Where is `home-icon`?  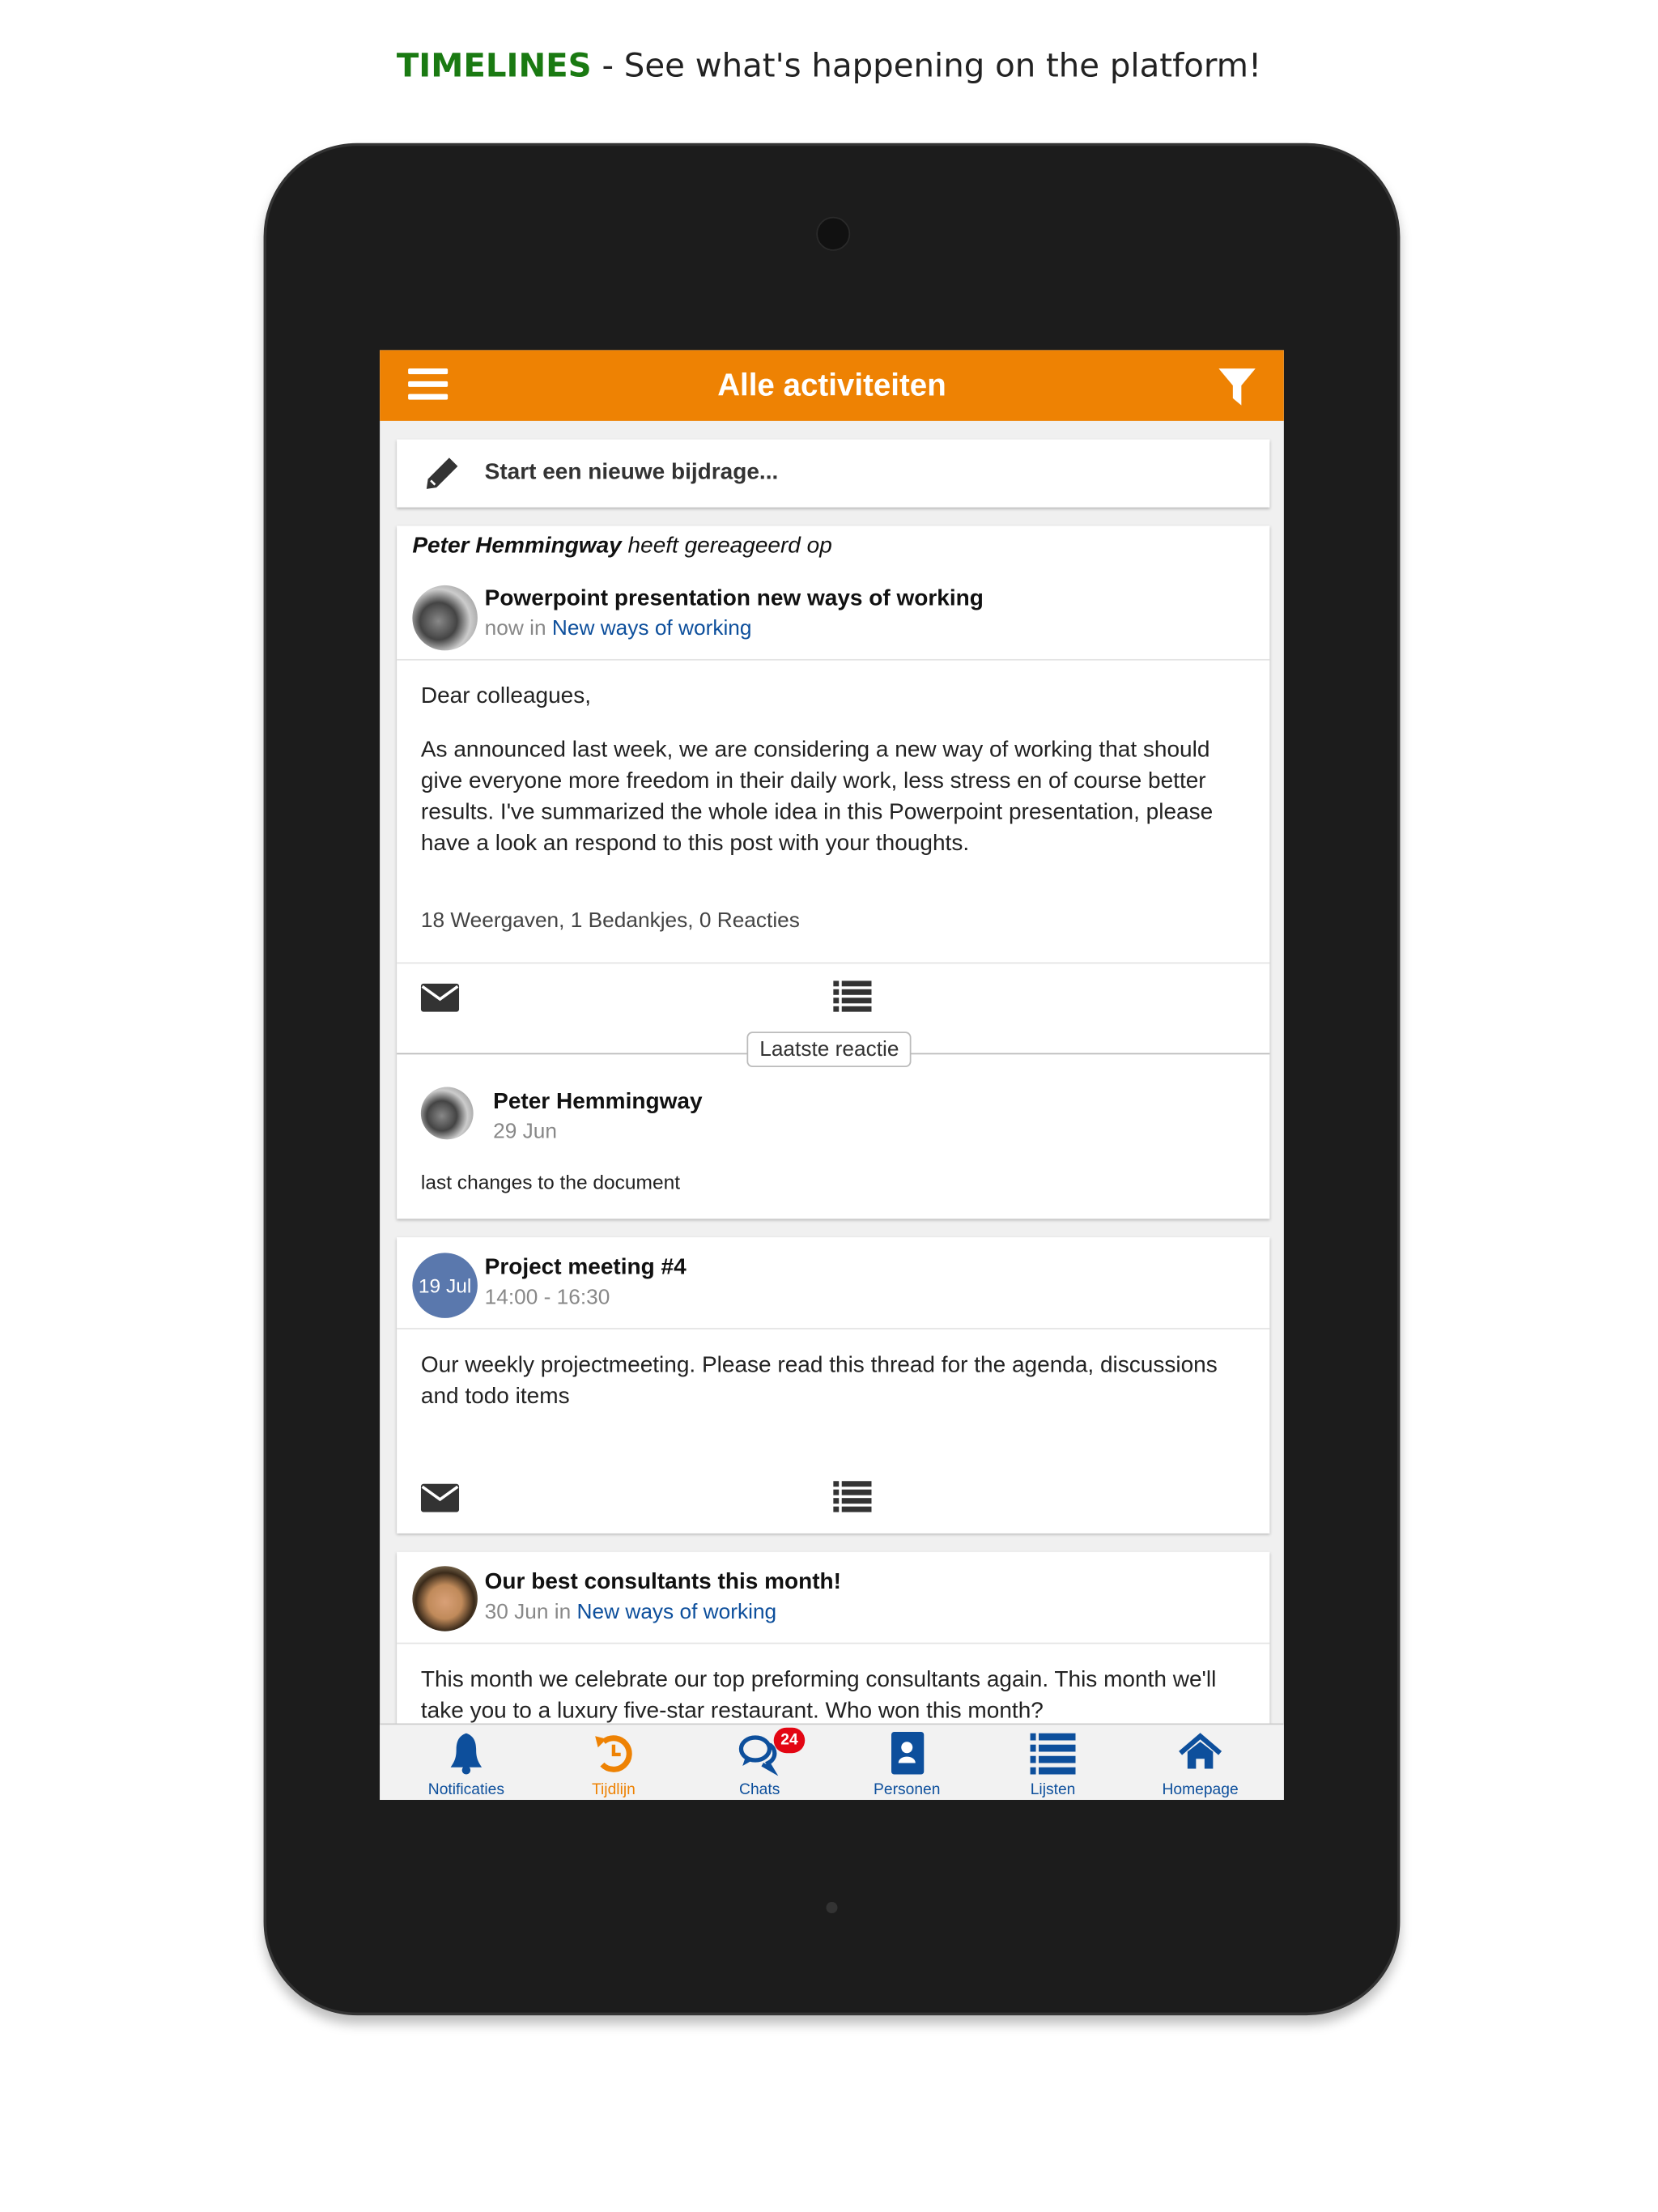 home-icon is located at coordinates (1200, 1751).